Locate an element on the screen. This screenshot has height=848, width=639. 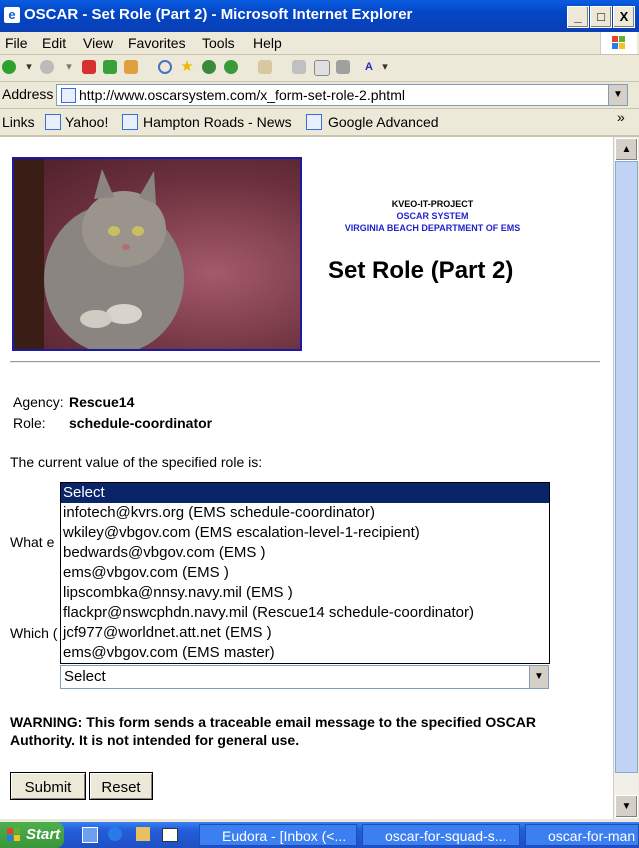
toolbar: ▾ ▾ ★ A ▾ is located at coordinates (319, 68).